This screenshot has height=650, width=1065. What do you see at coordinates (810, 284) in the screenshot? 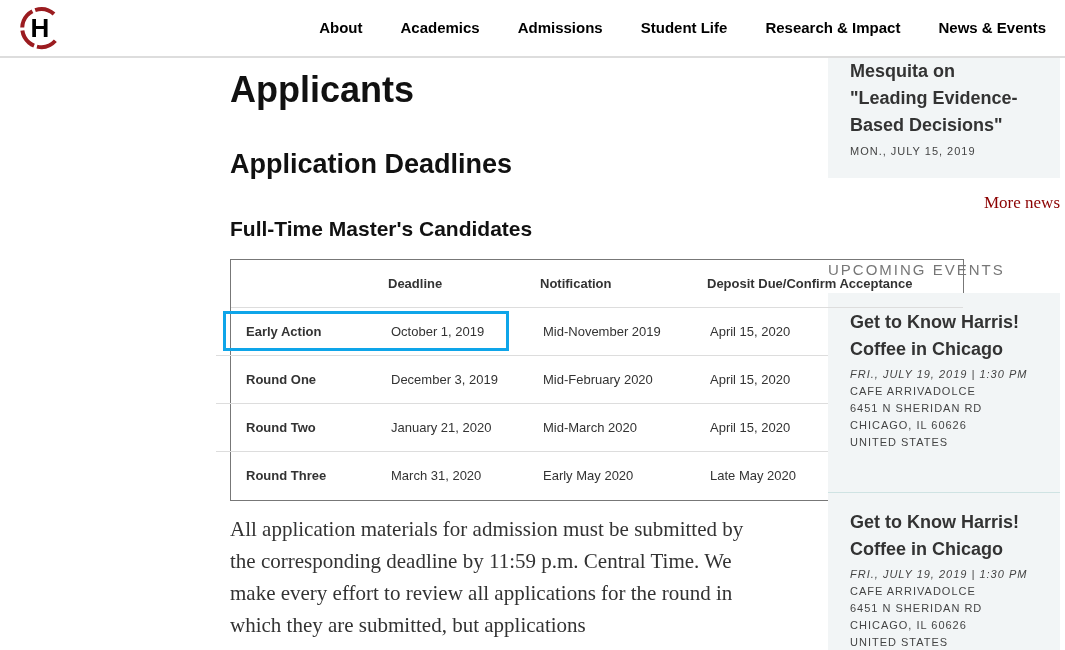
I see `column-header: Deposit Due/Confirm Acceptance` at bounding box center [810, 284].